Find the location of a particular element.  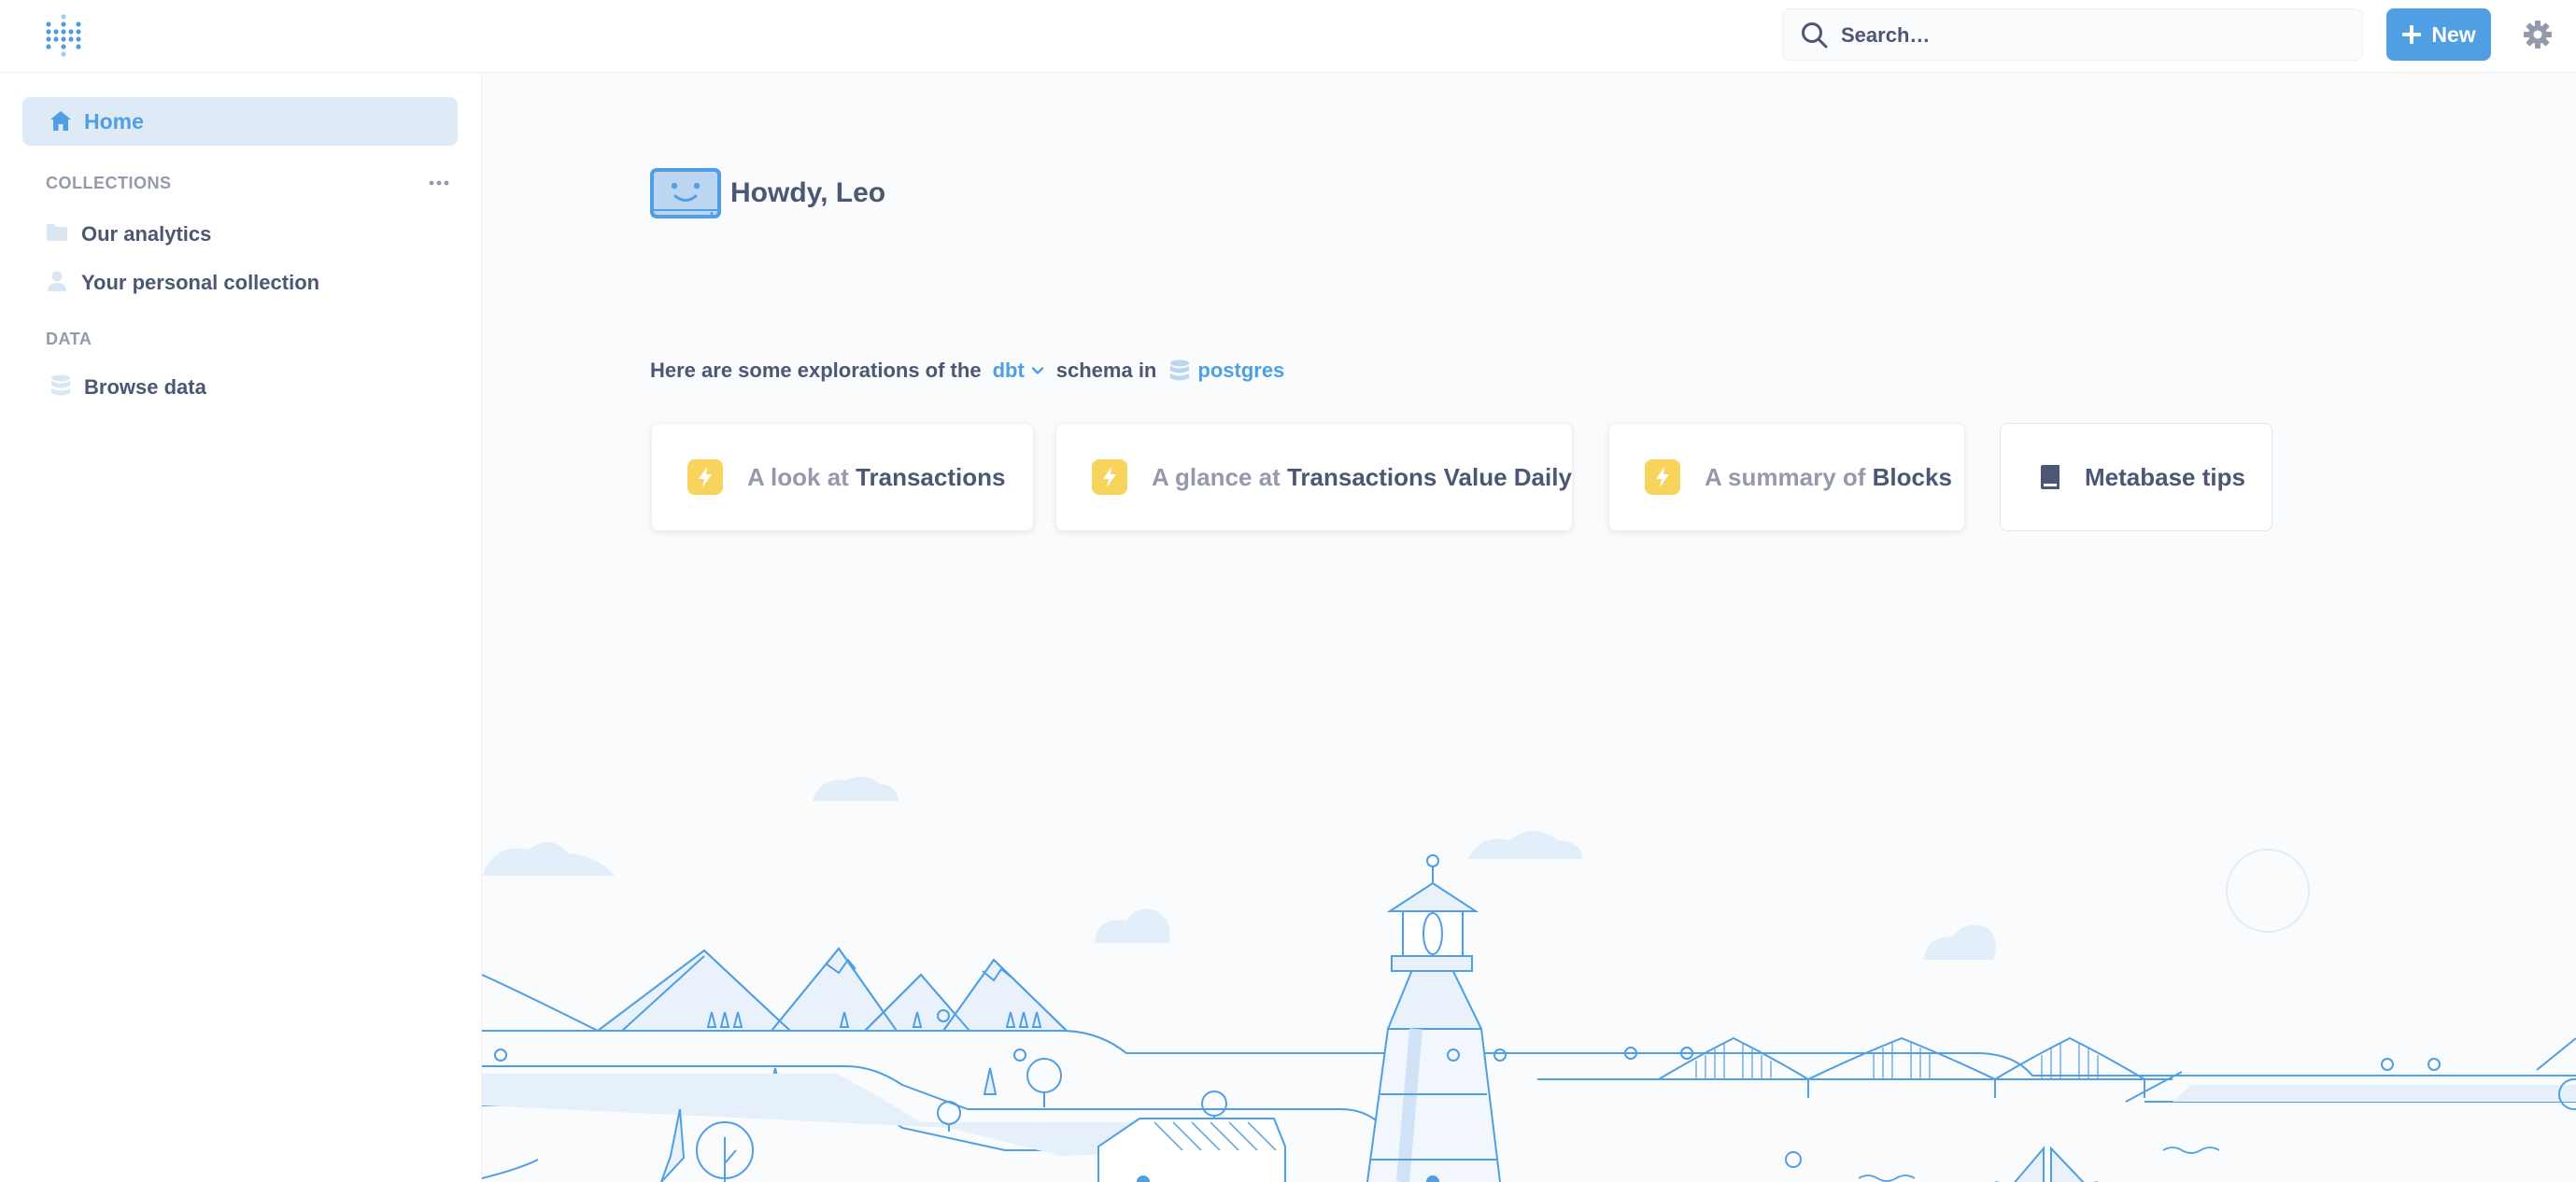

greeting-title: Howdy, Leo is located at coordinates (808, 192).